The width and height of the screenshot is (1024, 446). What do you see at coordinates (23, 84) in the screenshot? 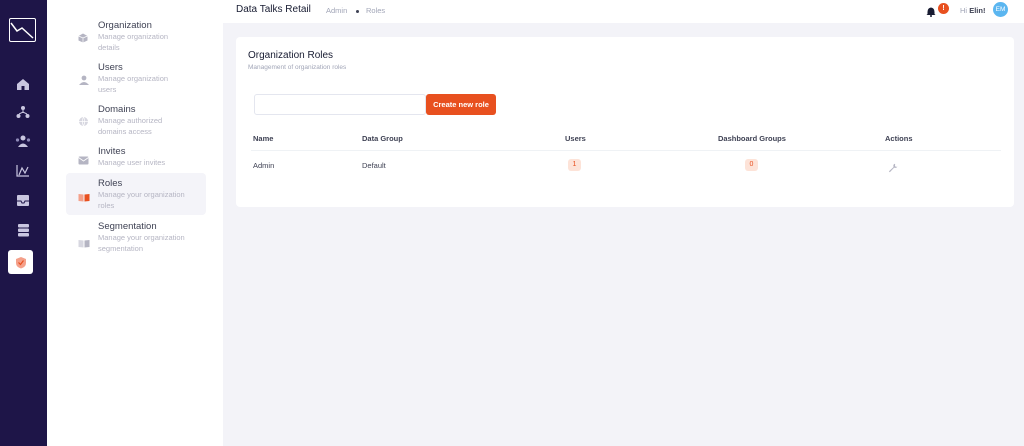
I see `home-icon` at bounding box center [23, 84].